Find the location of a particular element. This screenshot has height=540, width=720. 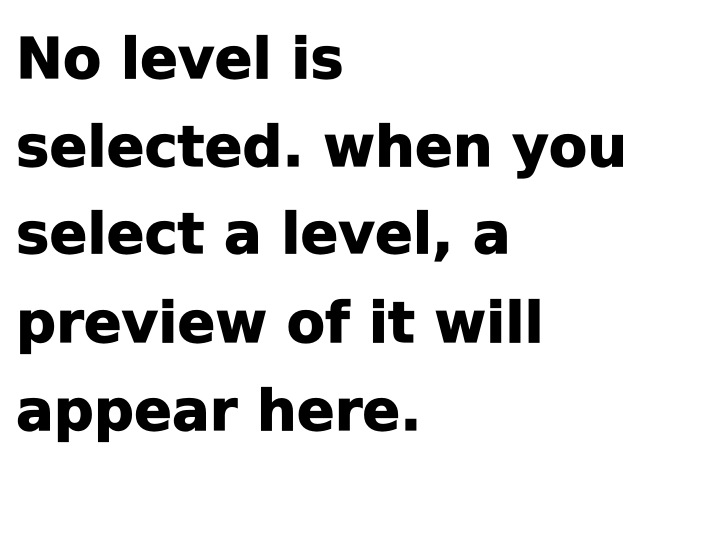

empty-preview-message-line-5: appear here. is located at coordinates (218, 411).